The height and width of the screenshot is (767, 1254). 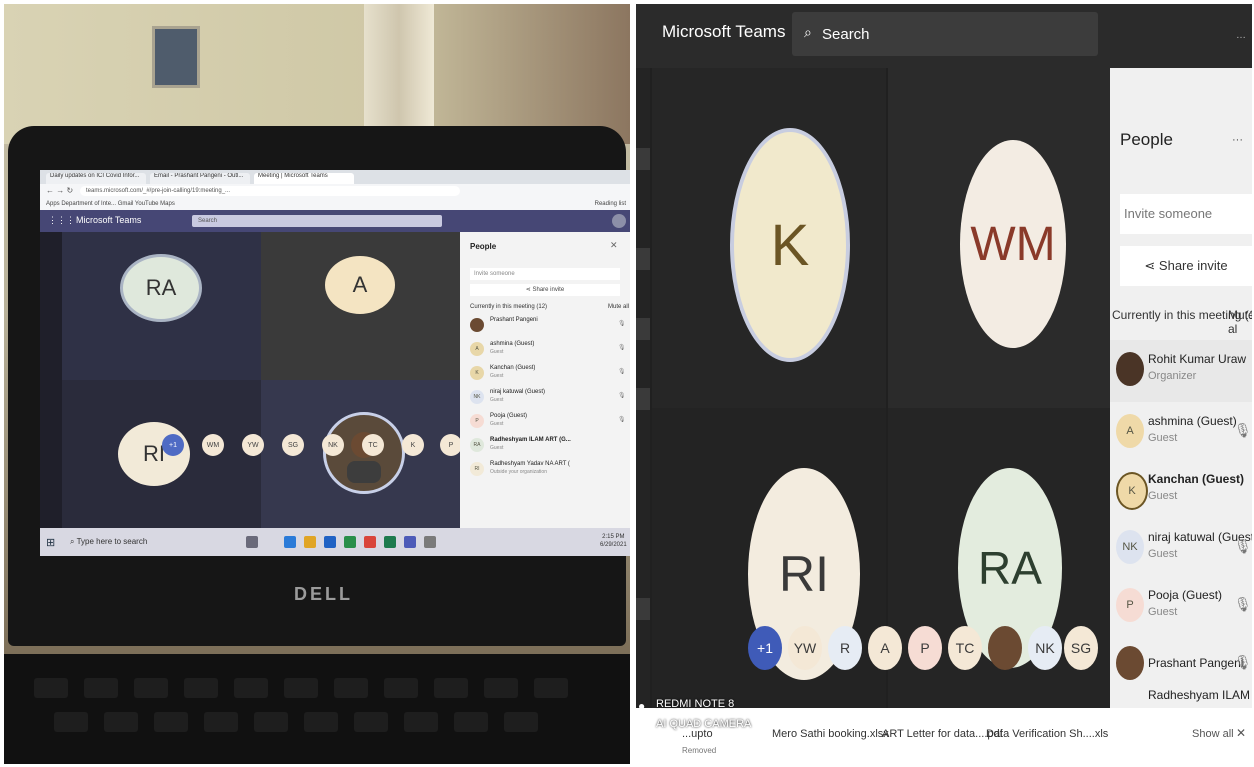 I want to click on file-explorer-icon, so click(x=310, y=542).